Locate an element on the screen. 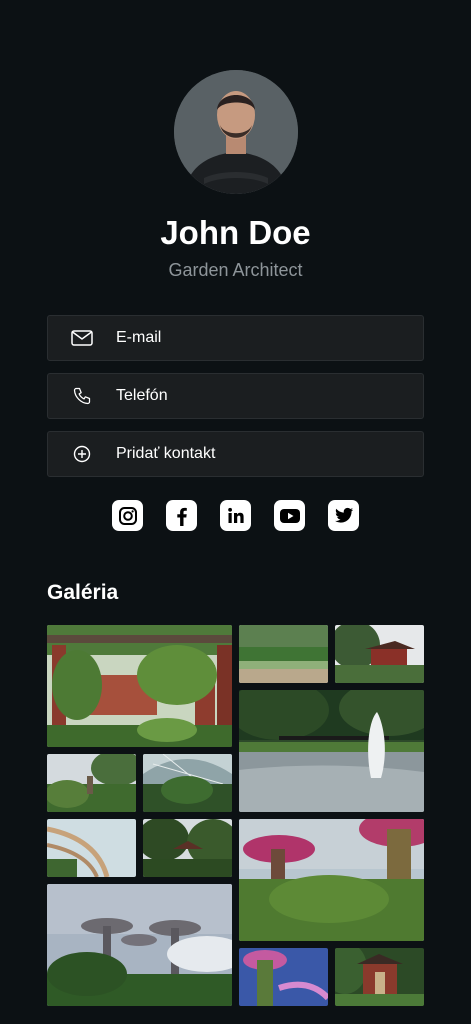 Image resolution: width=471 pixels, height=1024 pixels. phone-button-label: Telefón is located at coordinates (142, 395).